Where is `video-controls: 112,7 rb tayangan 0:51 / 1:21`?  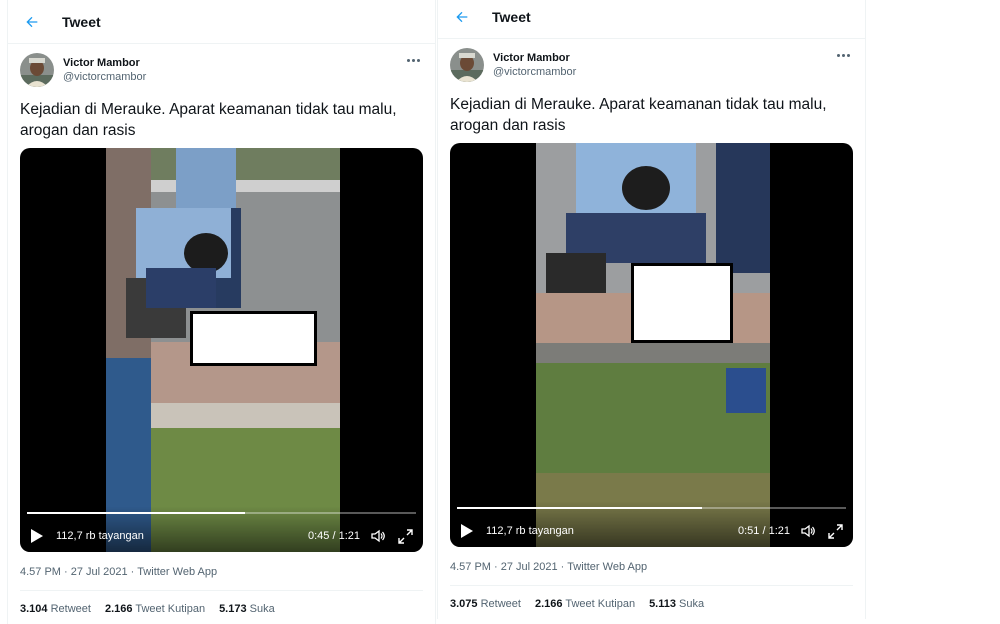 video-controls: 112,7 rb tayangan 0:51 / 1:21 is located at coordinates (651, 531).